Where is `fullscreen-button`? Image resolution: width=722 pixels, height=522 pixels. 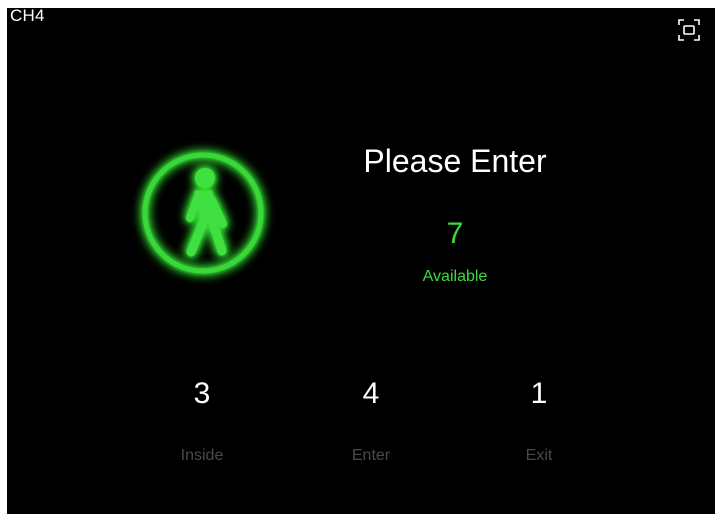
fullscreen-button is located at coordinates (689, 30).